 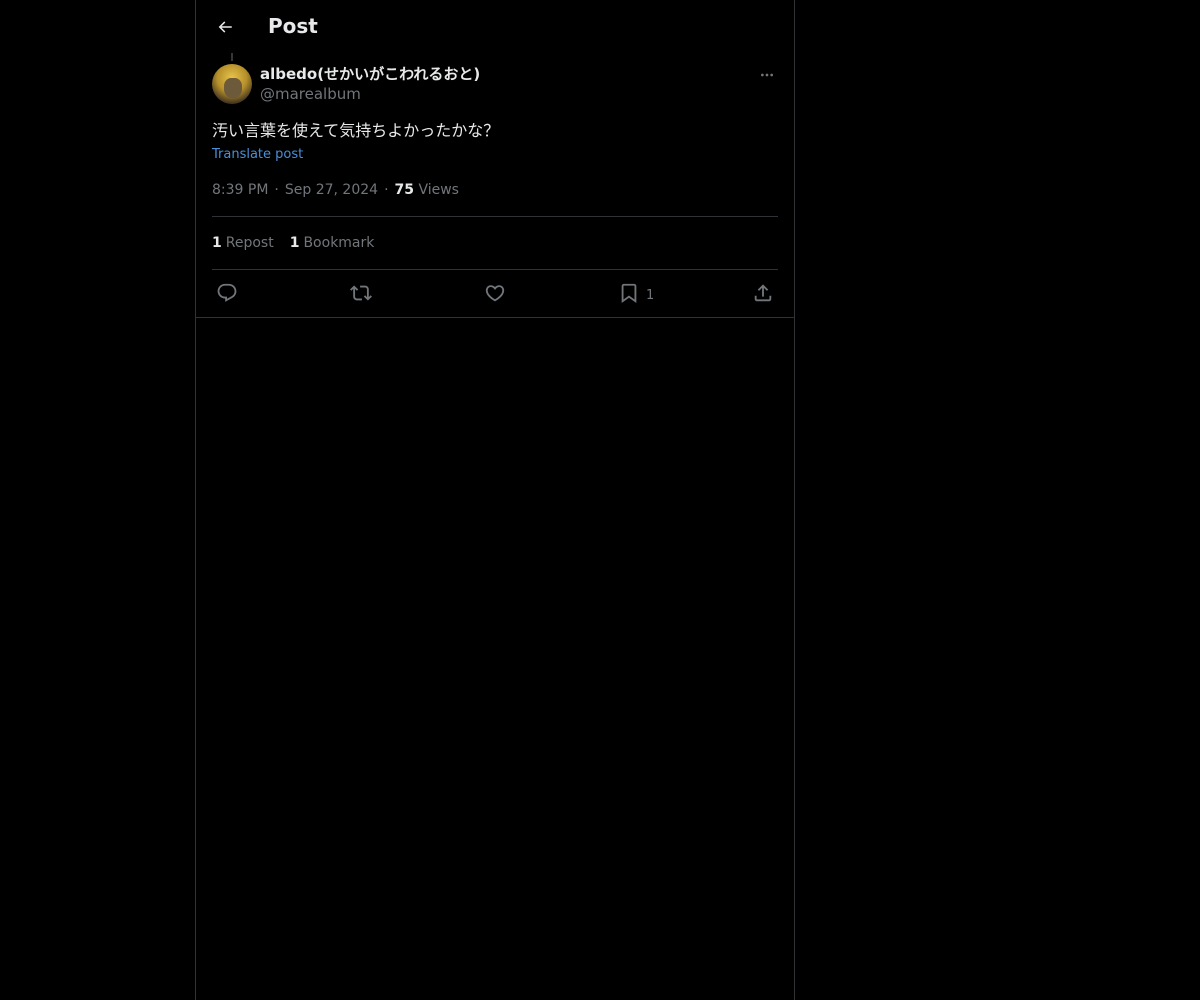 I want to click on heart-icon, so click(x=495, y=293).